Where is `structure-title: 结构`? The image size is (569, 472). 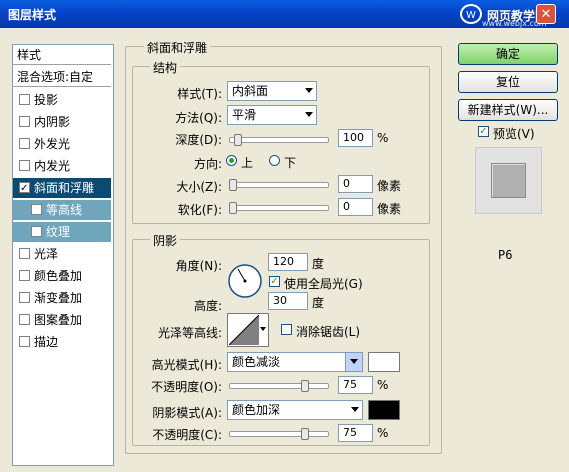
structure-title: 结构 is located at coordinates (165, 67).